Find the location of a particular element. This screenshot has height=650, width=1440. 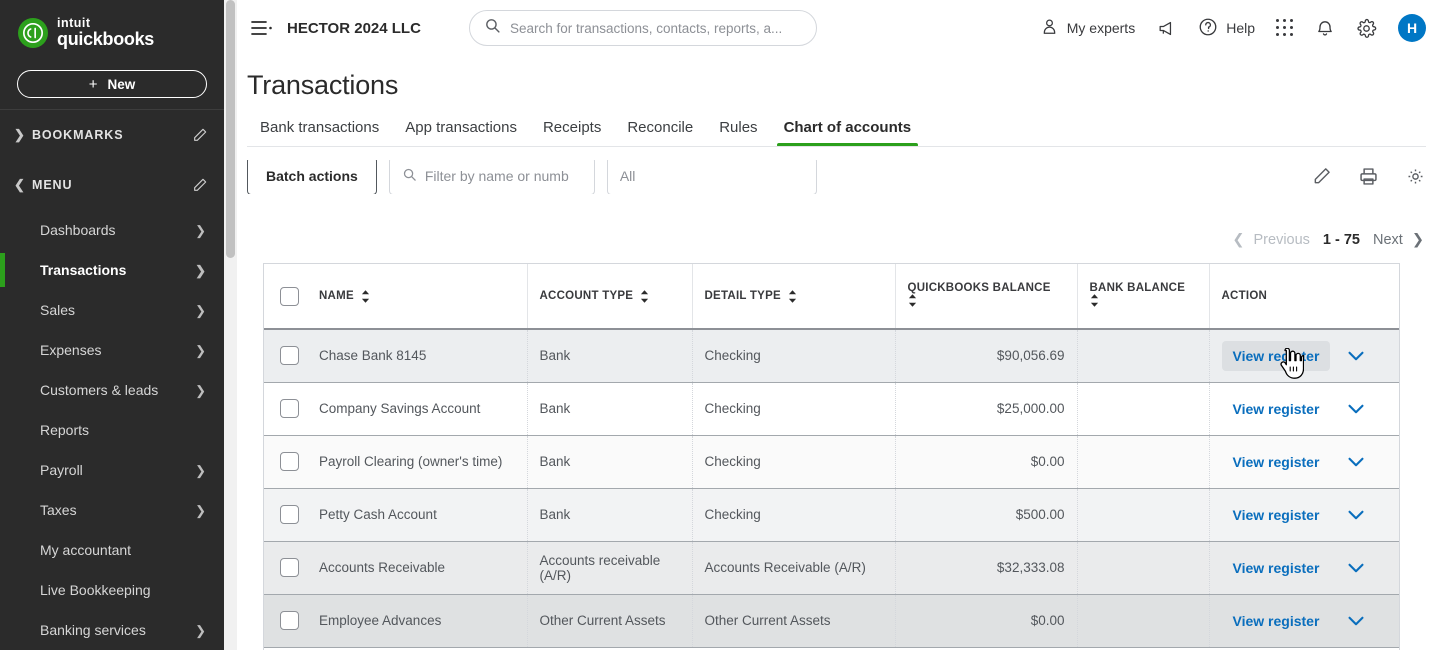

select-all-header is located at coordinates (285, 297).